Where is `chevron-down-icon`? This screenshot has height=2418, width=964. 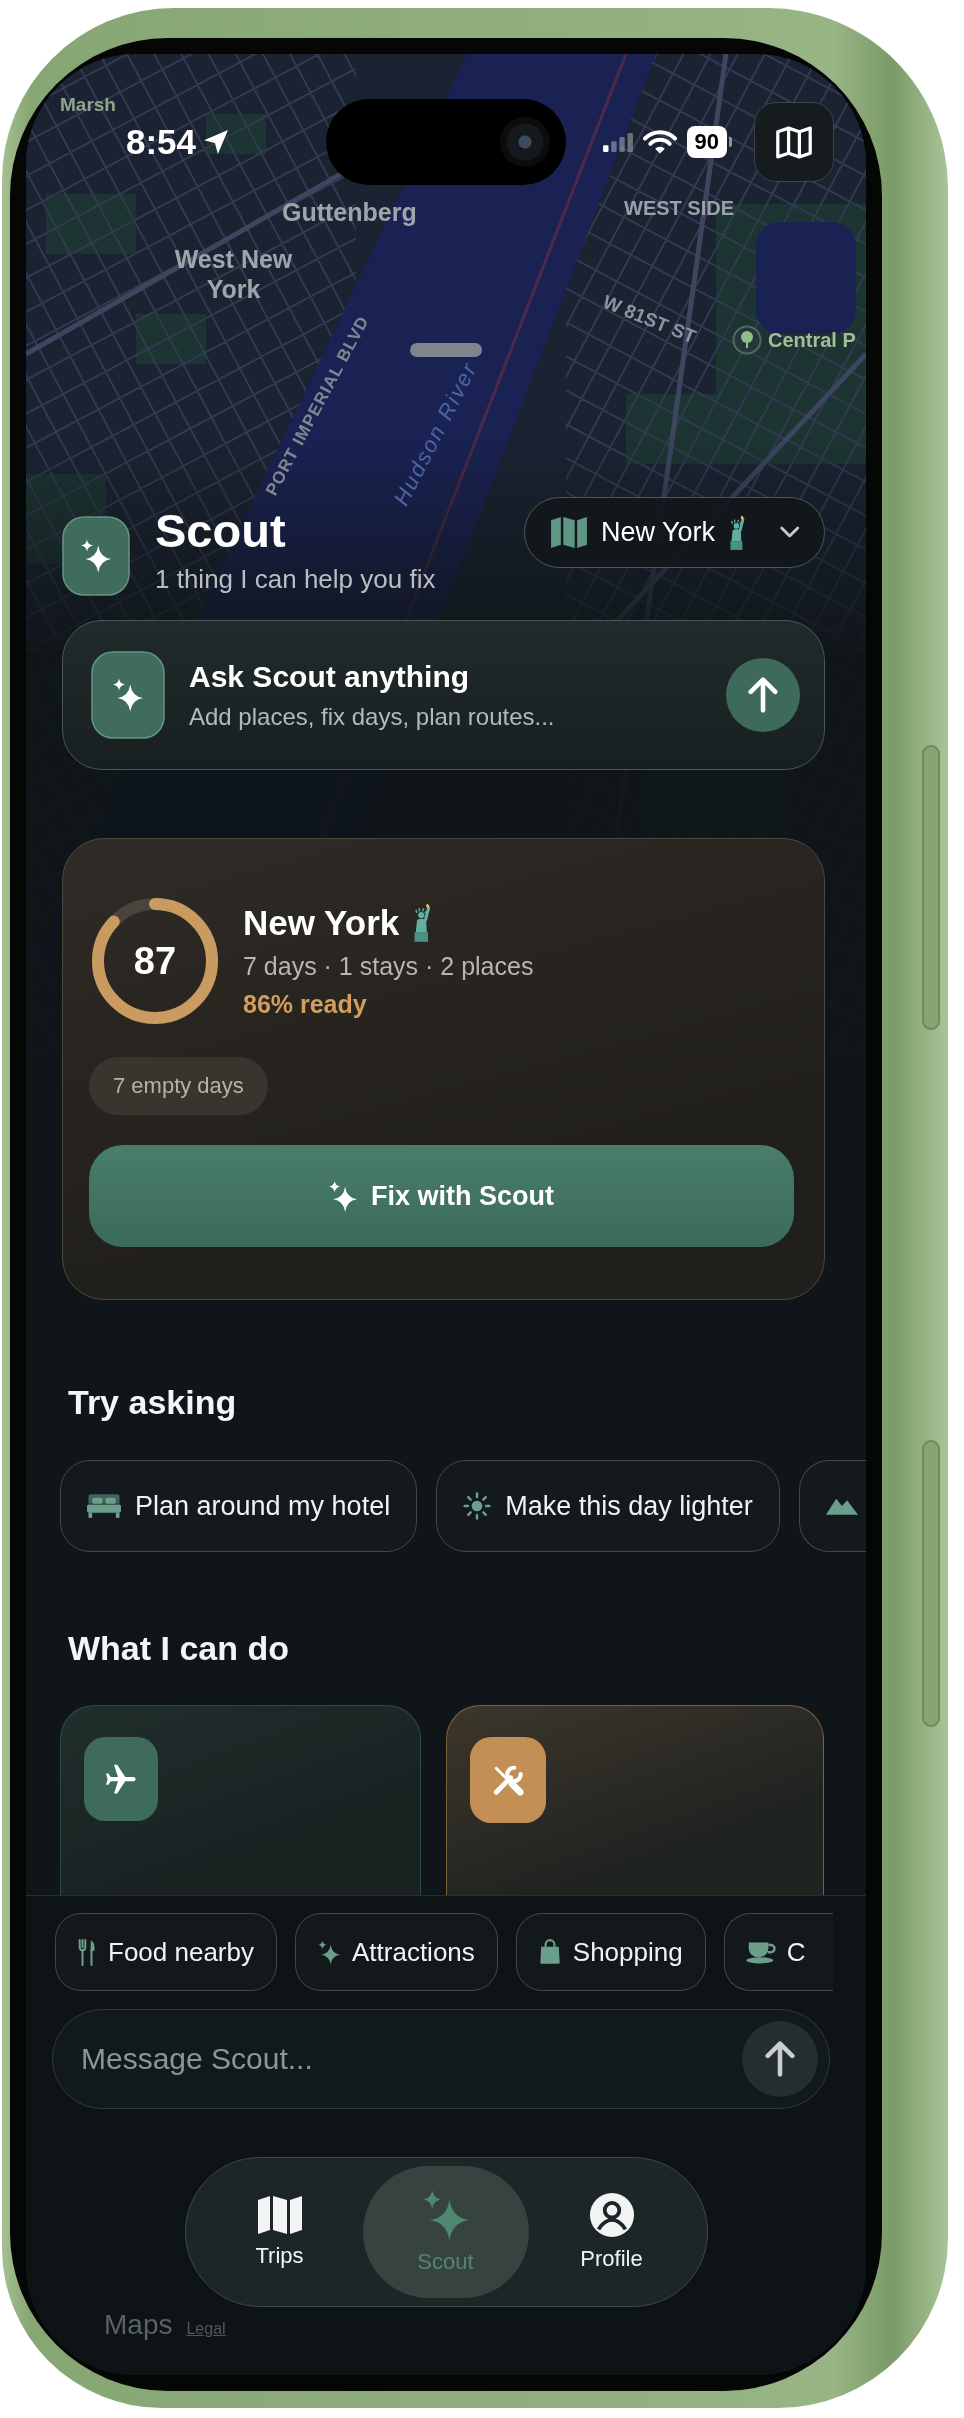 chevron-down-icon is located at coordinates (790, 532).